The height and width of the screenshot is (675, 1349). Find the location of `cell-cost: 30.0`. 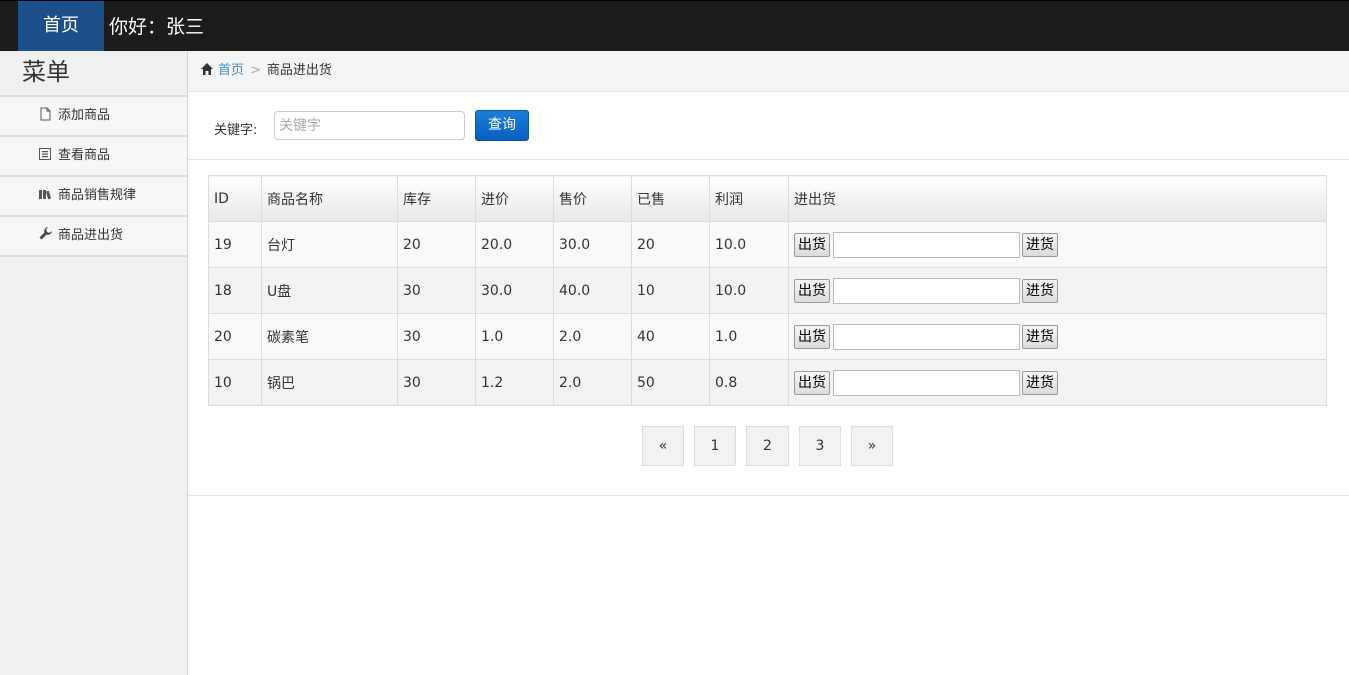

cell-cost: 30.0 is located at coordinates (514, 290).